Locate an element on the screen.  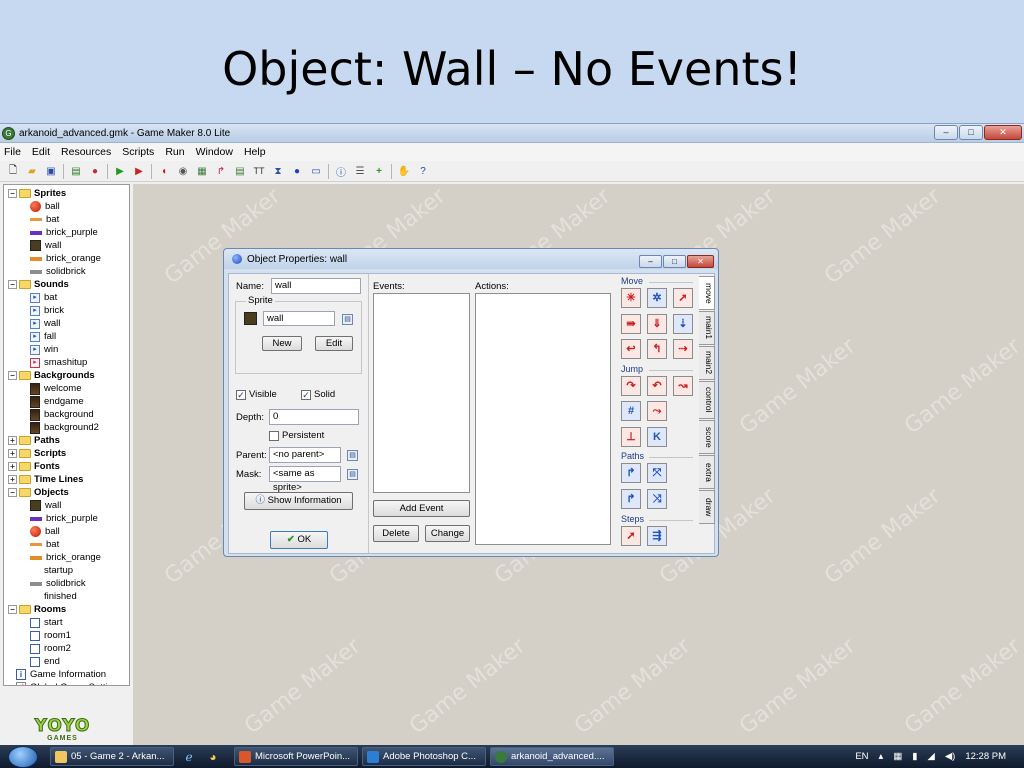
tab-move: move is located at coordinates (707, 293).